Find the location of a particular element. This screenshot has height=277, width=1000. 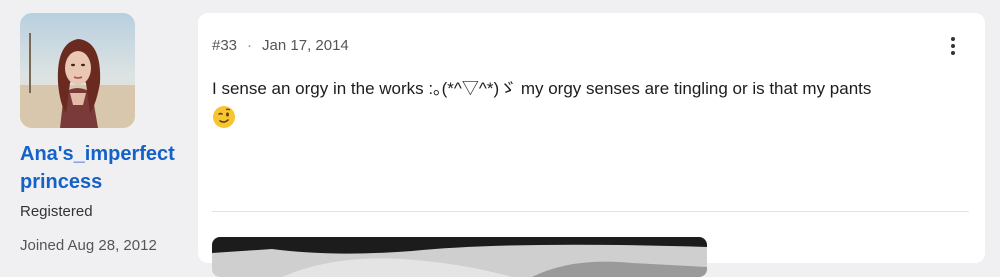

post-divider is located at coordinates (590, 211).